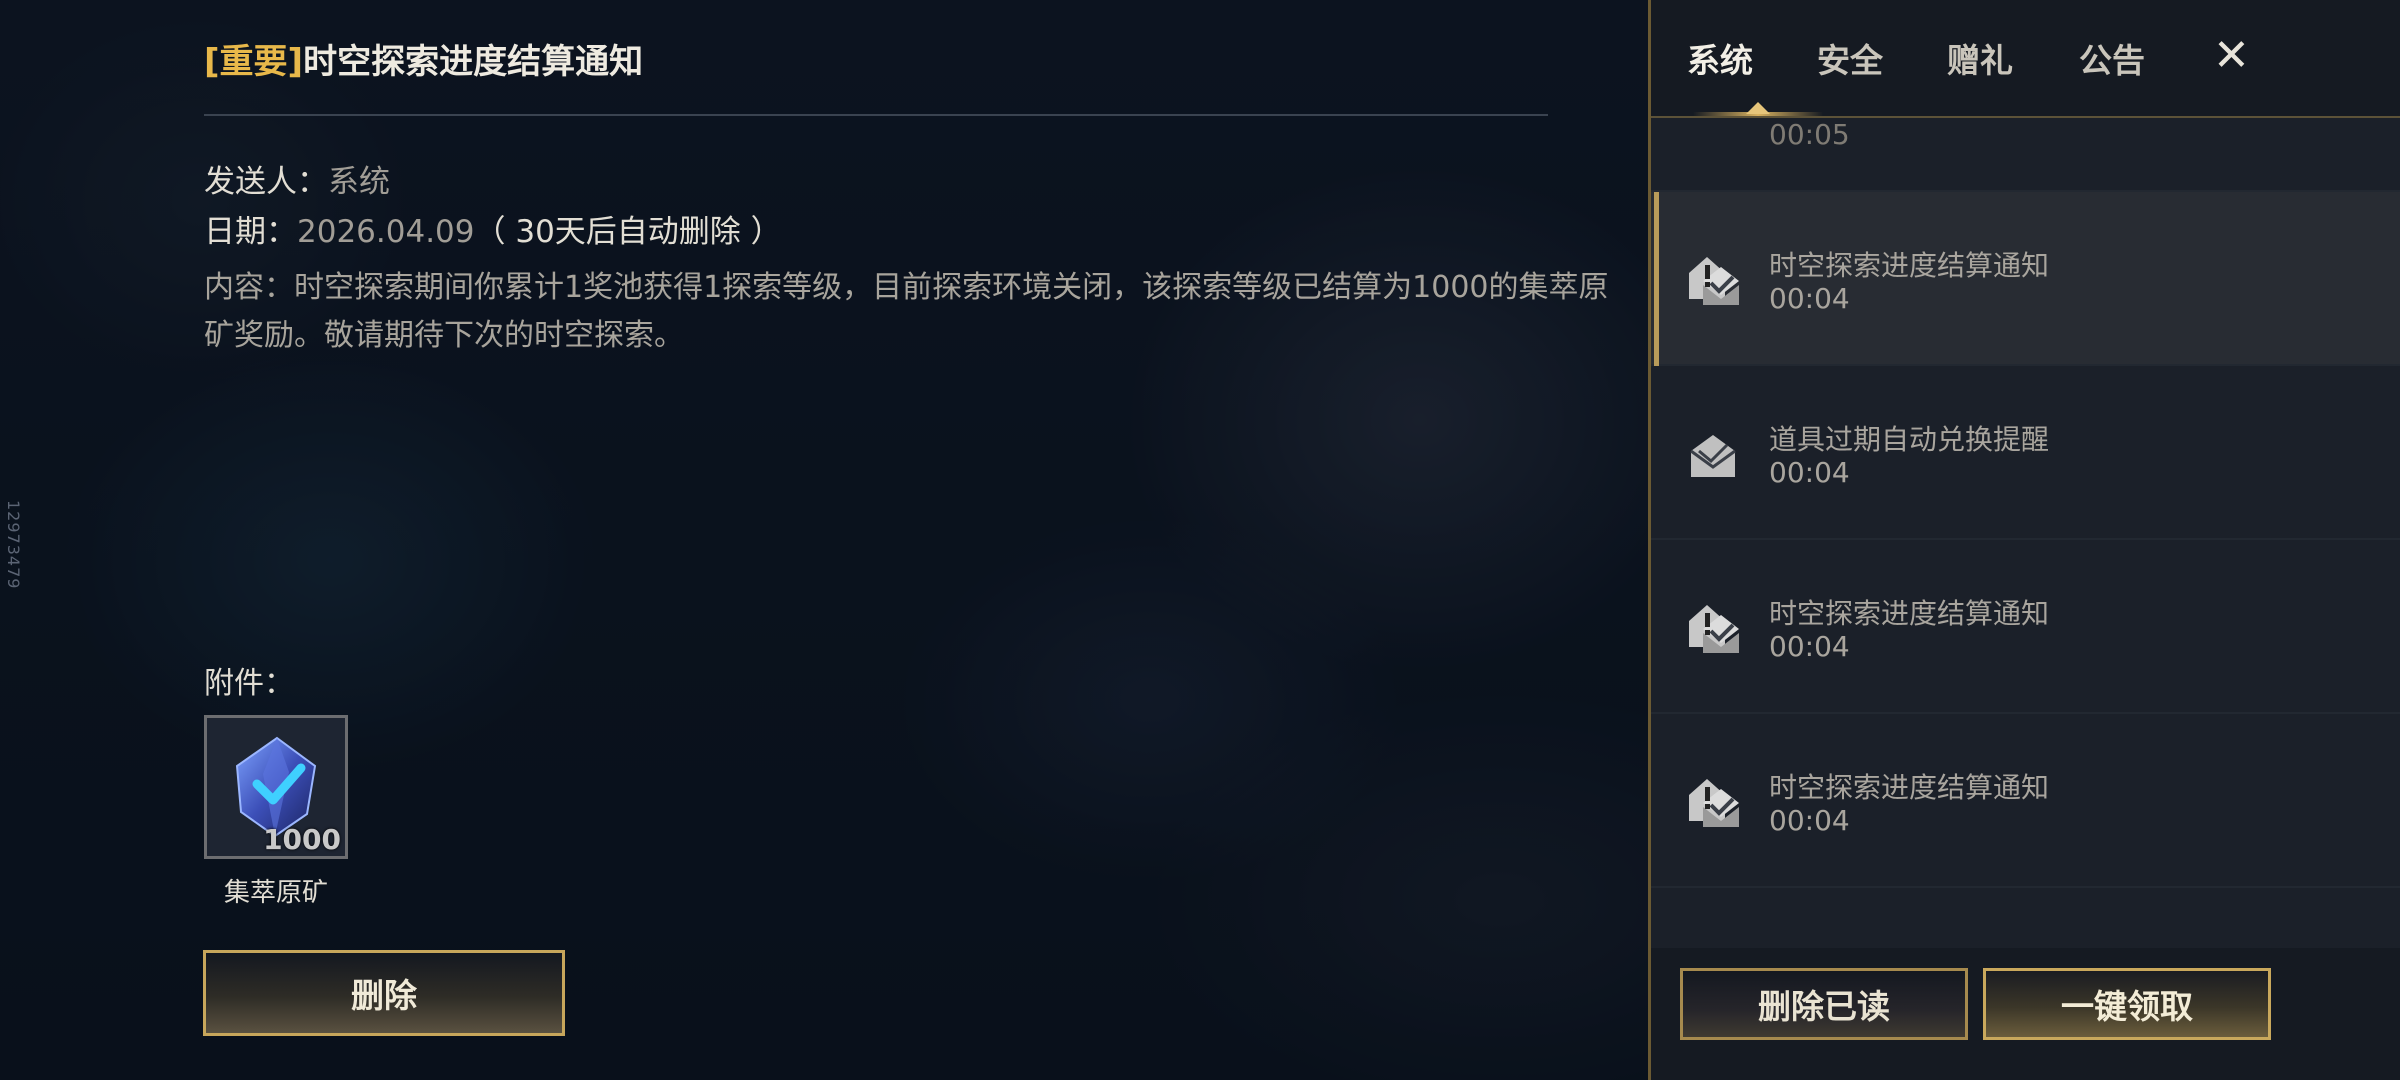 The height and width of the screenshot is (1080, 2400). What do you see at coordinates (266, 182) in the screenshot?
I see `sender-label: 发送人：` at bounding box center [266, 182].